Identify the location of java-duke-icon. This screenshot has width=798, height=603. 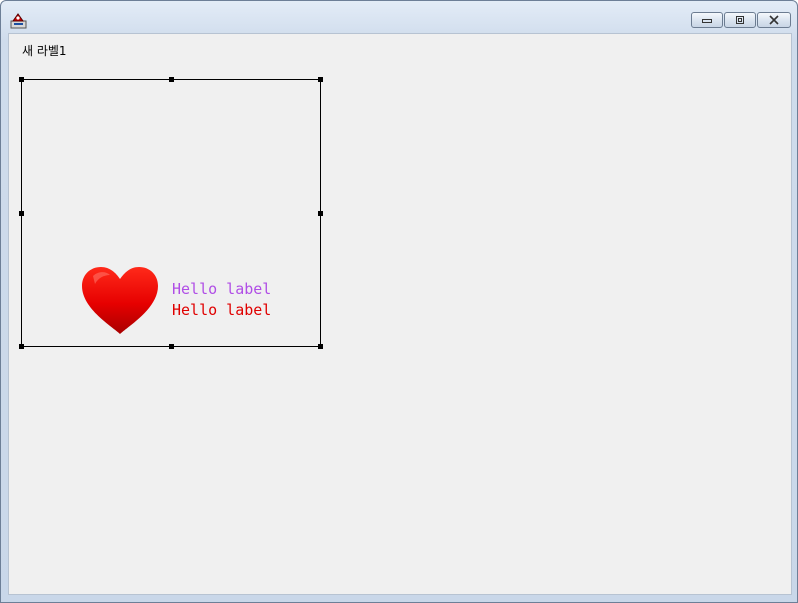
(18, 21).